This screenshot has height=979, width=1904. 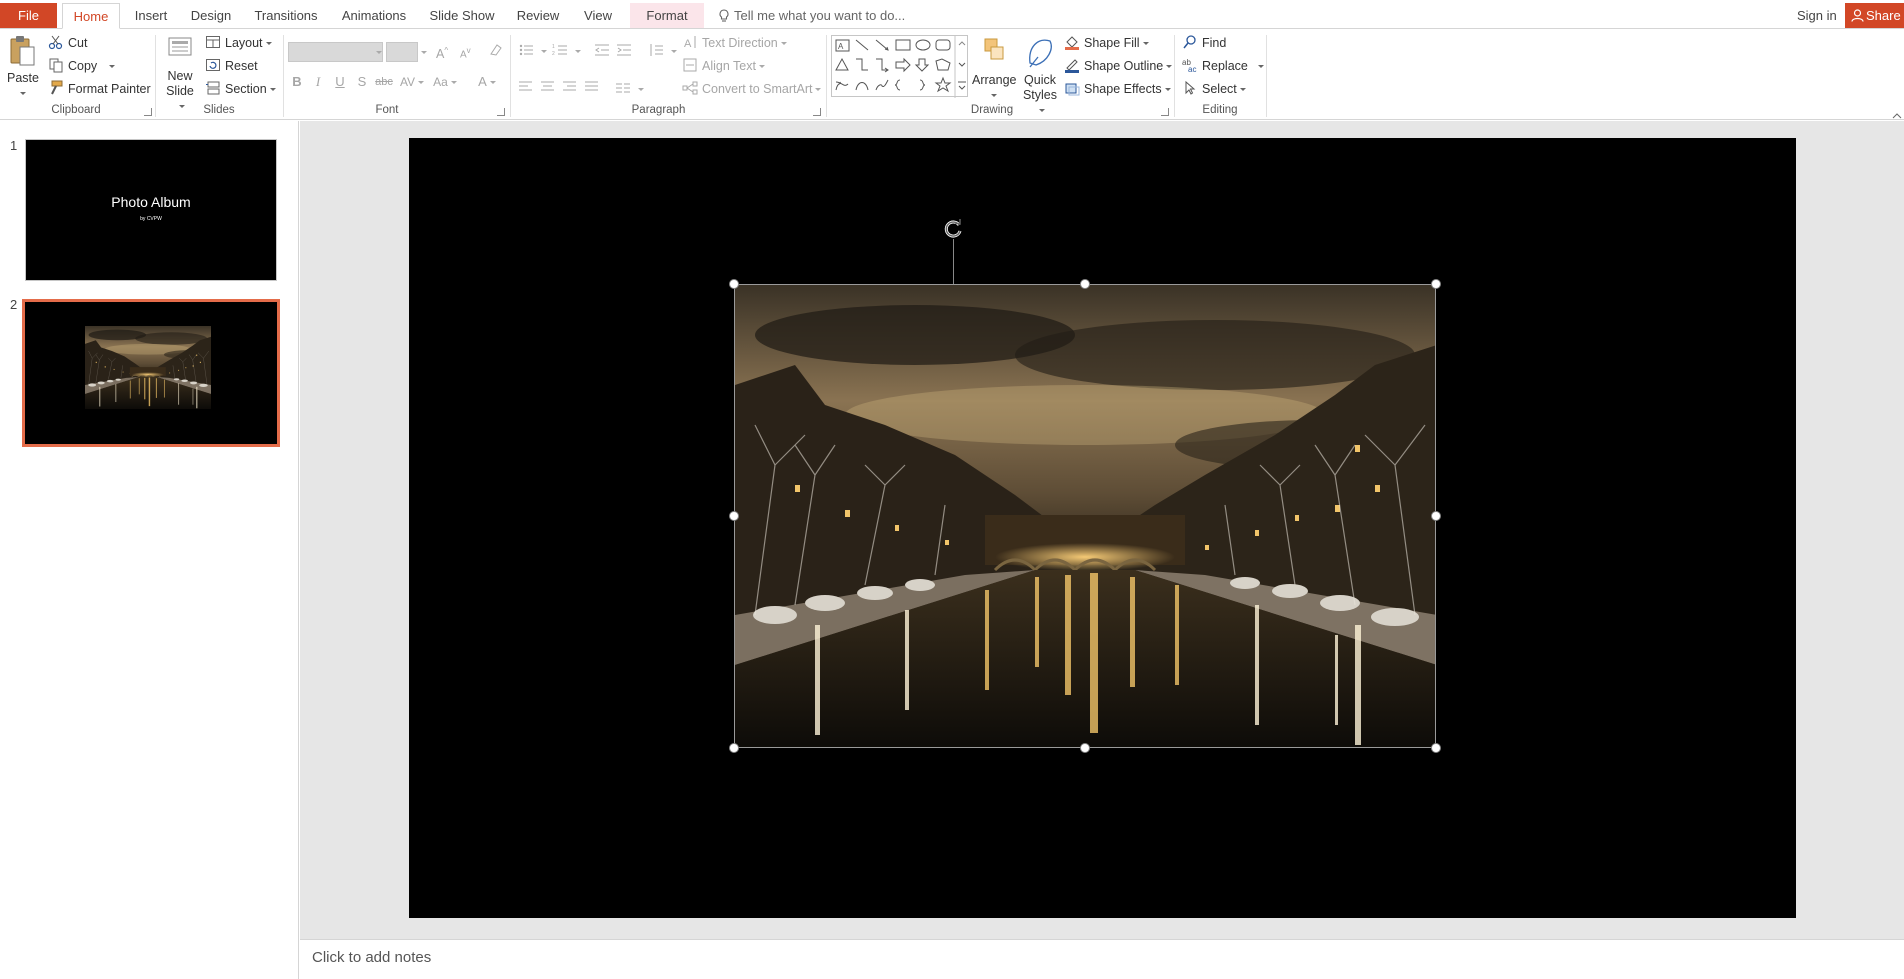 What do you see at coordinates (55, 42) in the screenshot?
I see `scissors-icon` at bounding box center [55, 42].